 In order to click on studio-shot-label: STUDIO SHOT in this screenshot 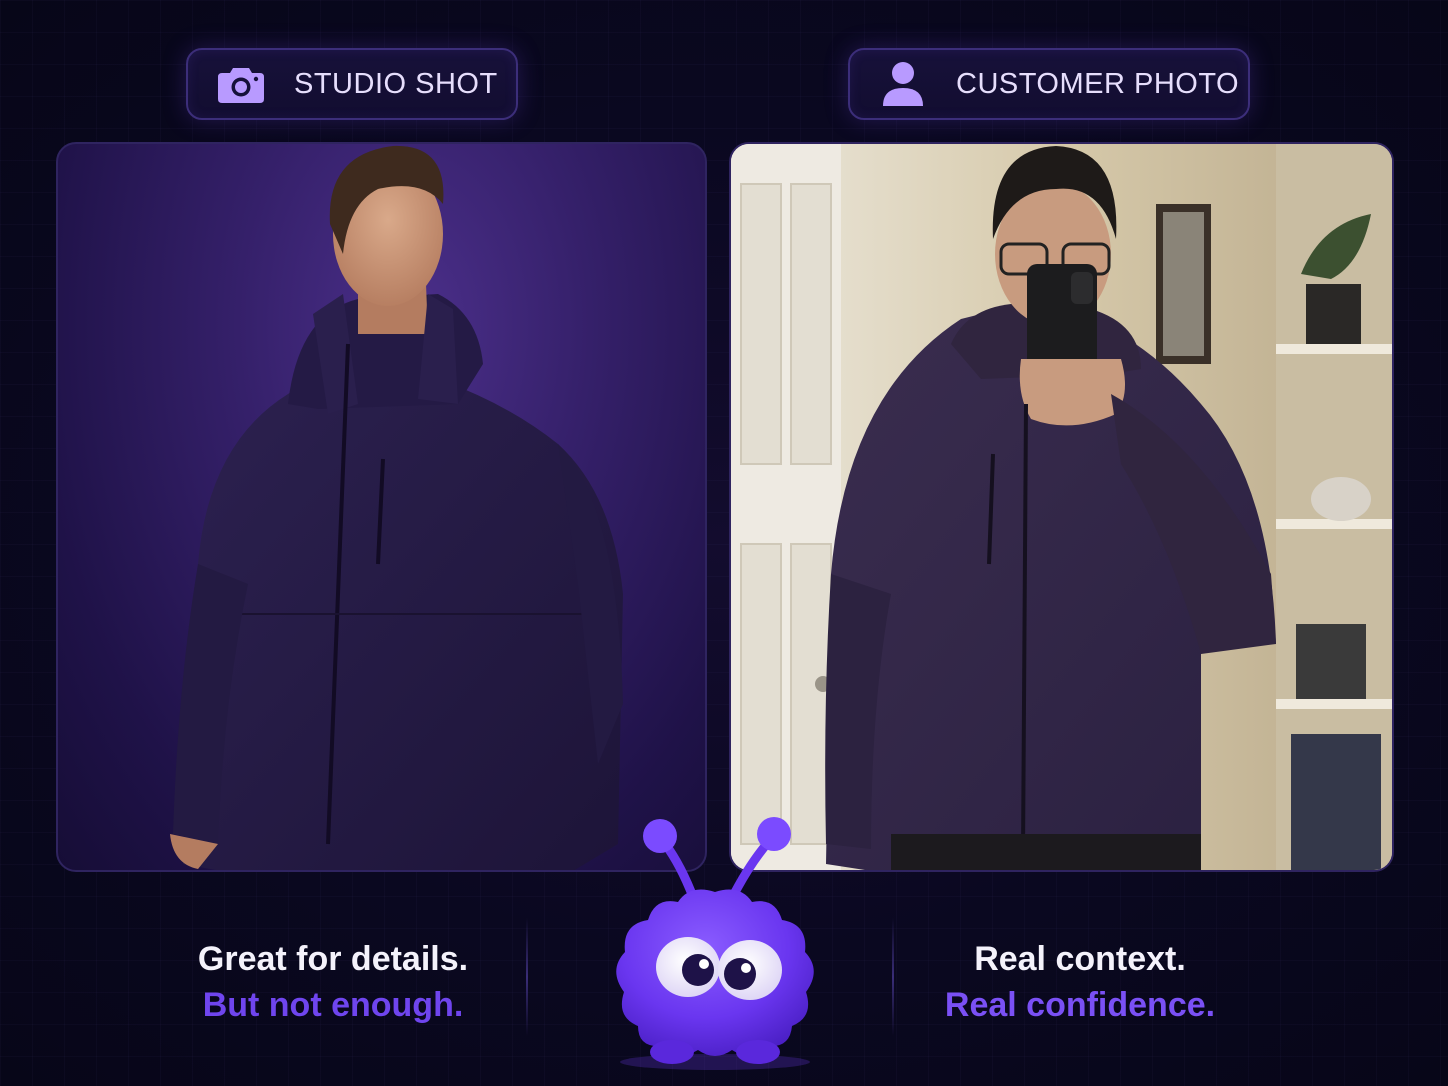, I will do `click(352, 84)`.